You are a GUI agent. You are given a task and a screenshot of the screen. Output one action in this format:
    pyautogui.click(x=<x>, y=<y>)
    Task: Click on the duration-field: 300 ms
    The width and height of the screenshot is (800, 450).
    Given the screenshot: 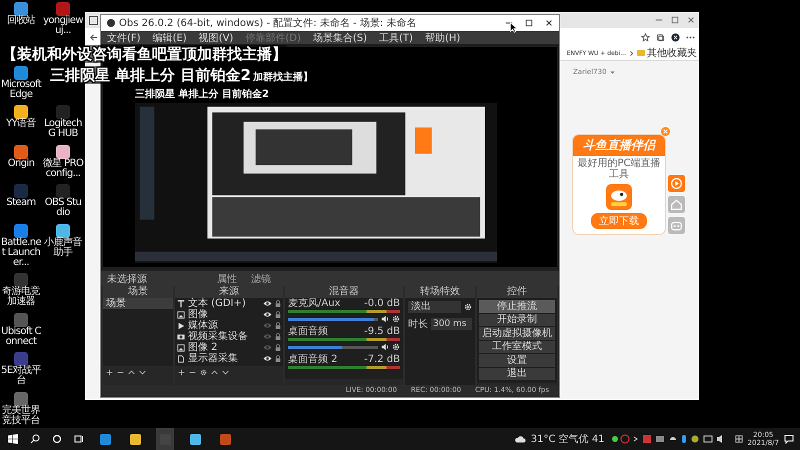 What is the action you would take?
    pyautogui.click(x=451, y=324)
    